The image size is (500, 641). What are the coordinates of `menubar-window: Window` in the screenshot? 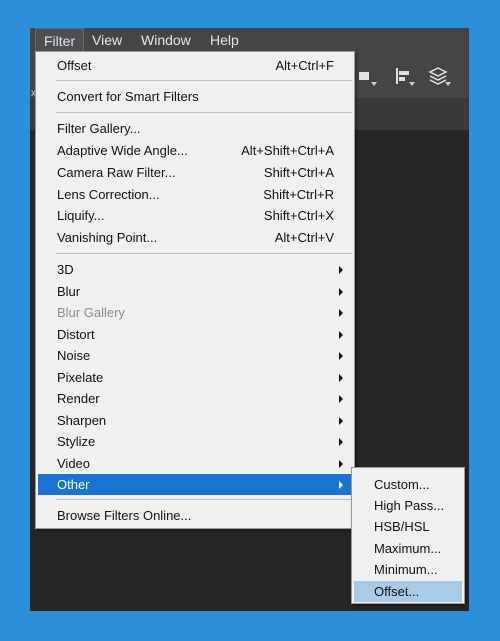 It's located at (166, 40).